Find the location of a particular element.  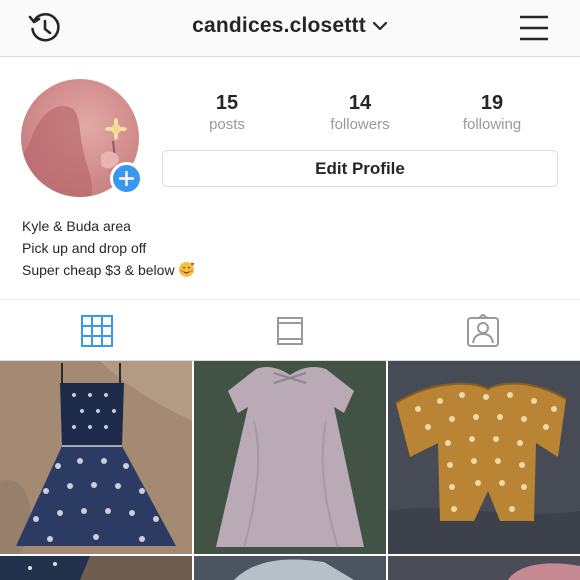

plus-icon is located at coordinates (126, 178).